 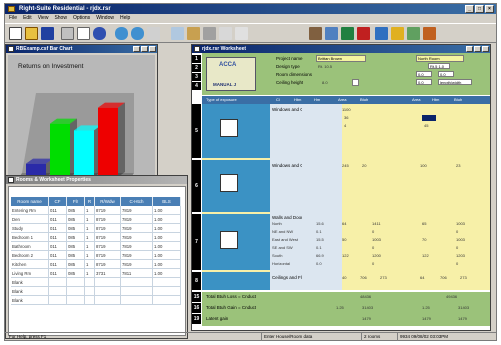 I want to click on table-cell: Study, so click(x=30, y=228).